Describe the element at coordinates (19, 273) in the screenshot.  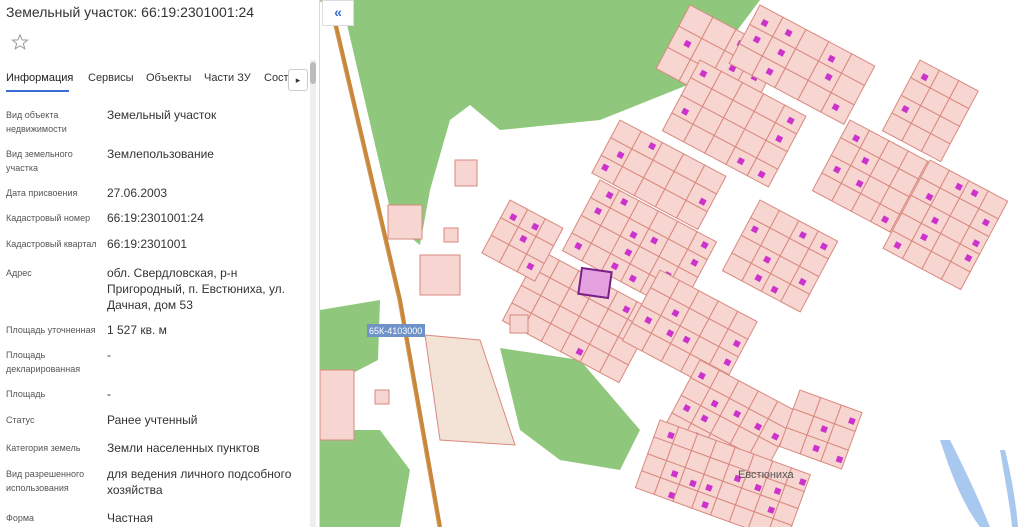
I see `row-label: Адрес` at that location.